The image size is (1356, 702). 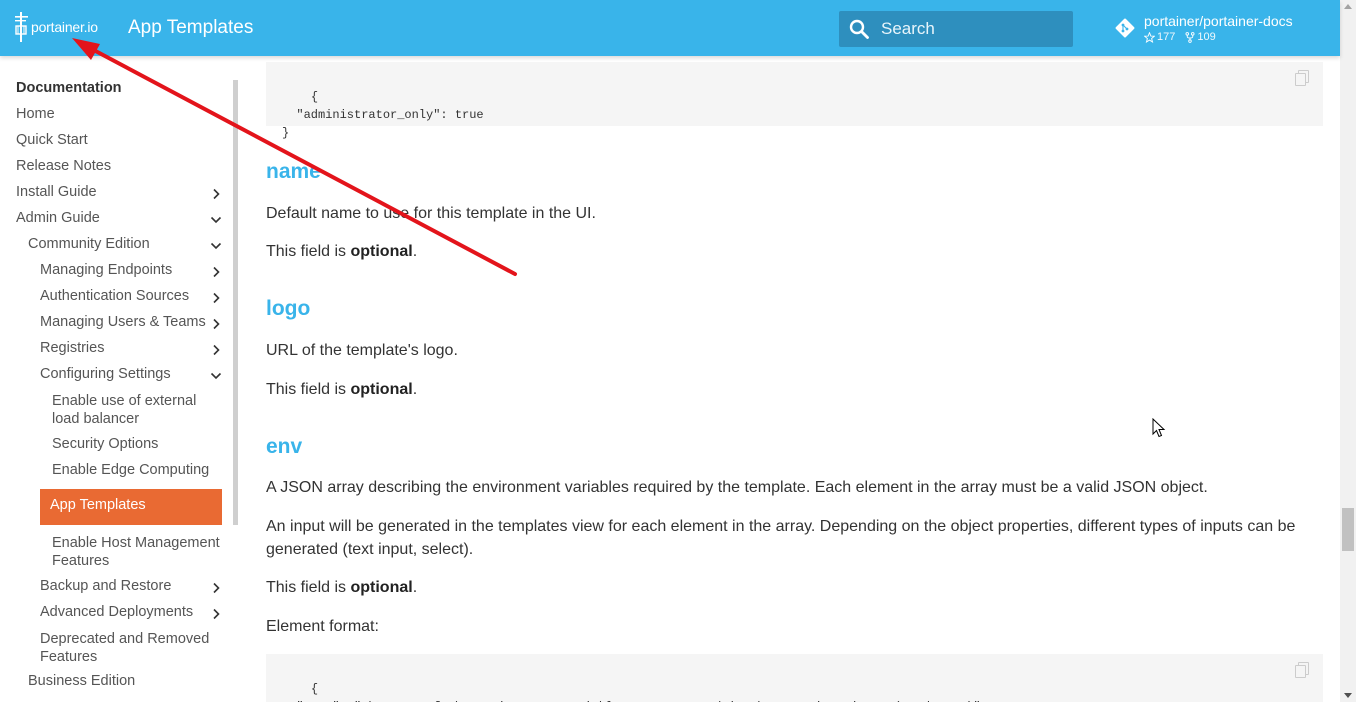 What do you see at coordinates (1348, 6) in the screenshot?
I see `scroll-up-arrow-icon` at bounding box center [1348, 6].